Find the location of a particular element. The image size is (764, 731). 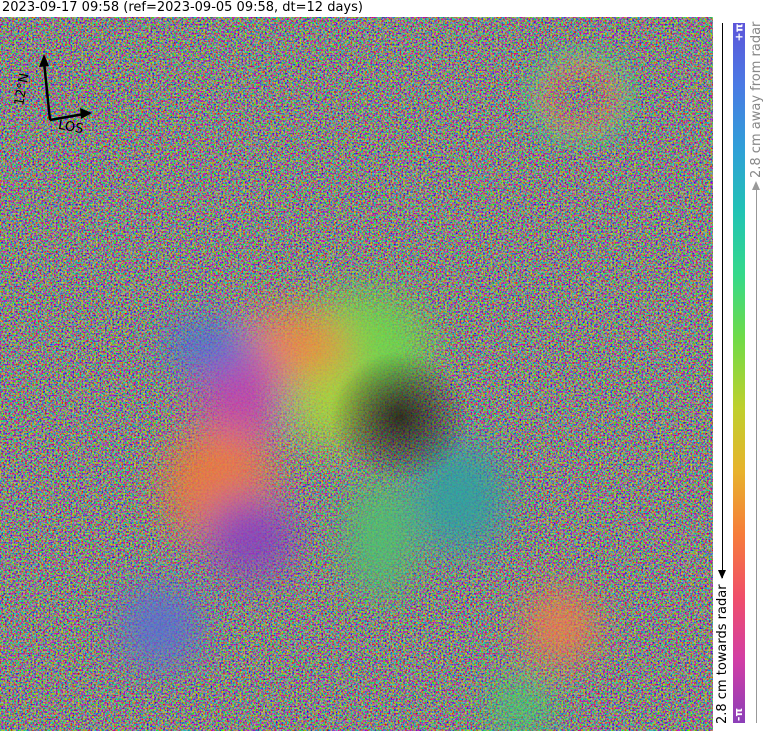

colorbar-min-label: -π is located at coordinates (739, 714).